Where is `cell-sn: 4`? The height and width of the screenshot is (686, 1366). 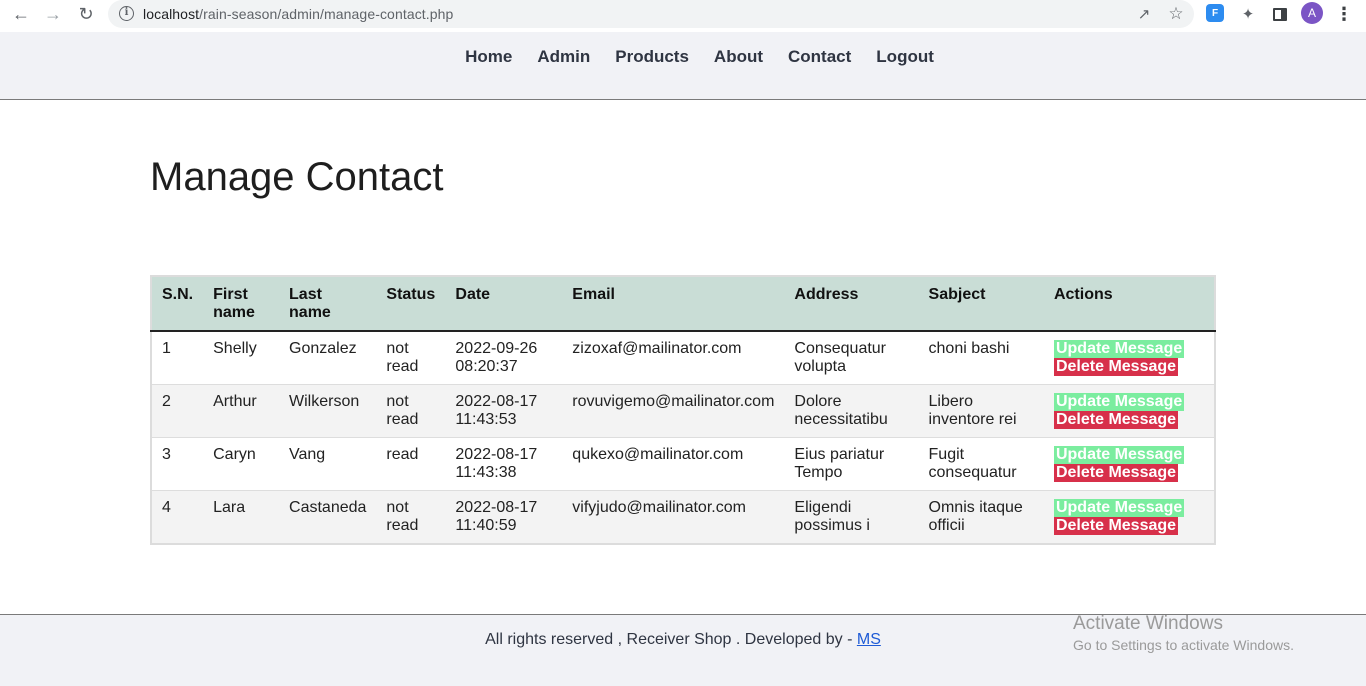 cell-sn: 4 is located at coordinates (166, 507).